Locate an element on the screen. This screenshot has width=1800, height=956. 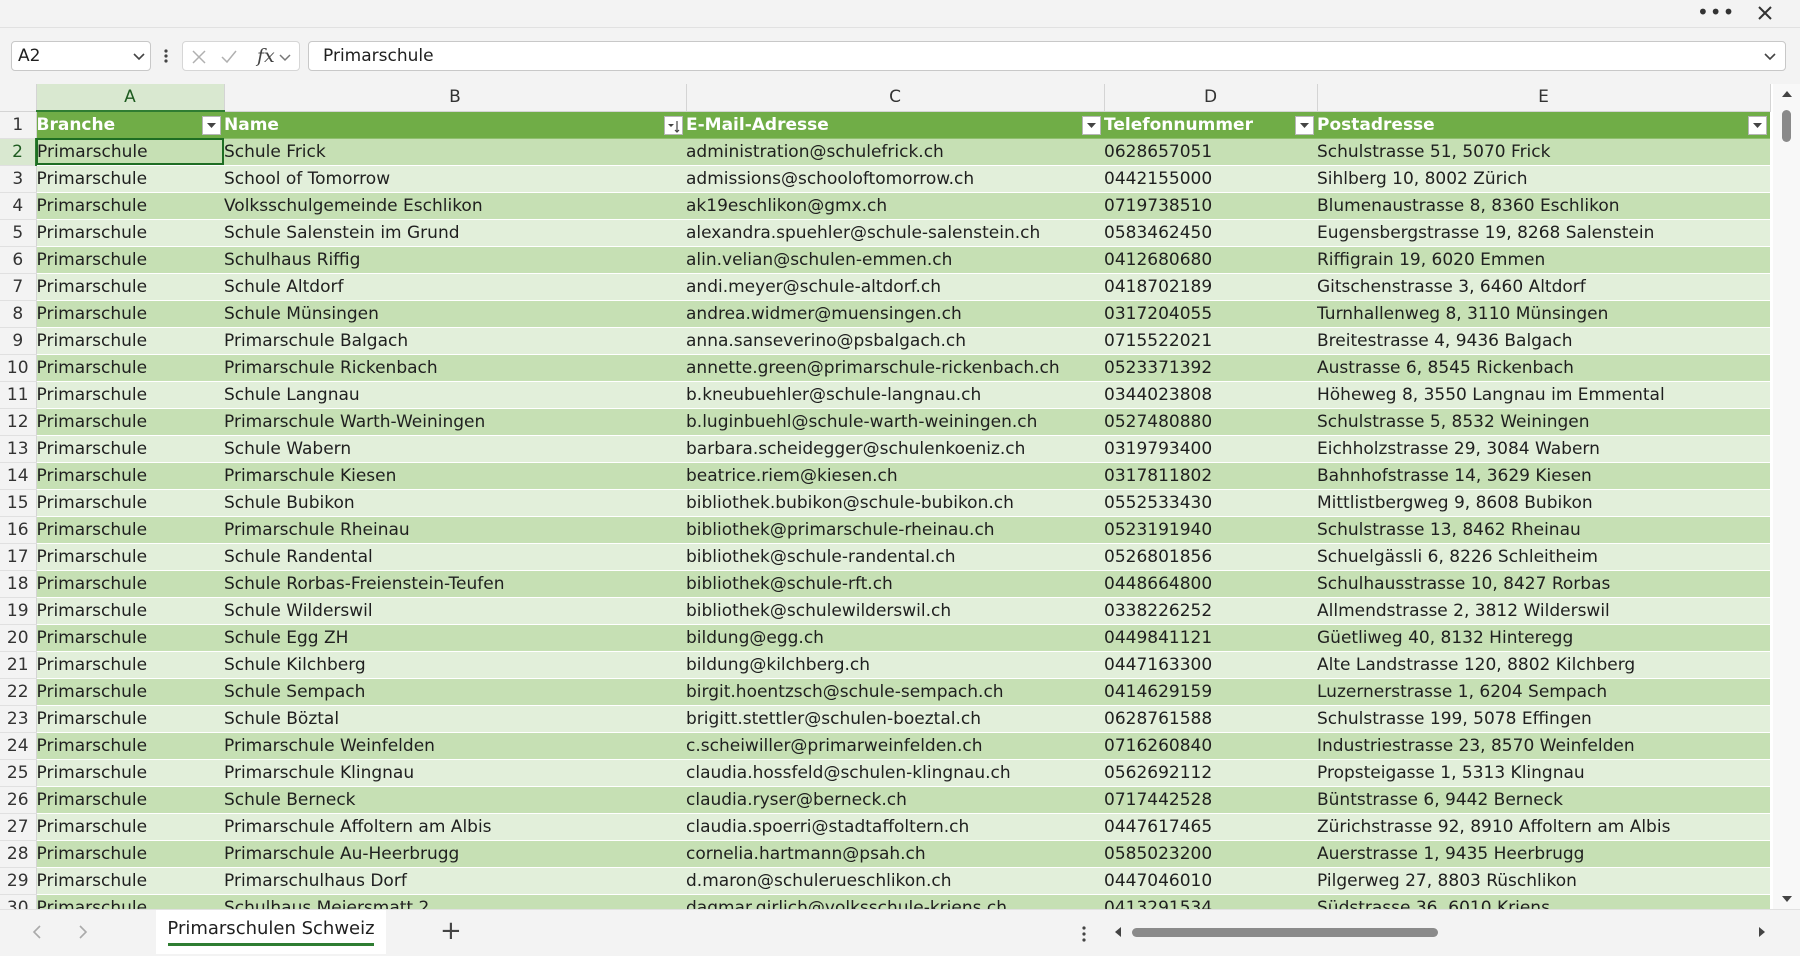
cell-telefon: 0585023200 is located at coordinates (1210, 854).